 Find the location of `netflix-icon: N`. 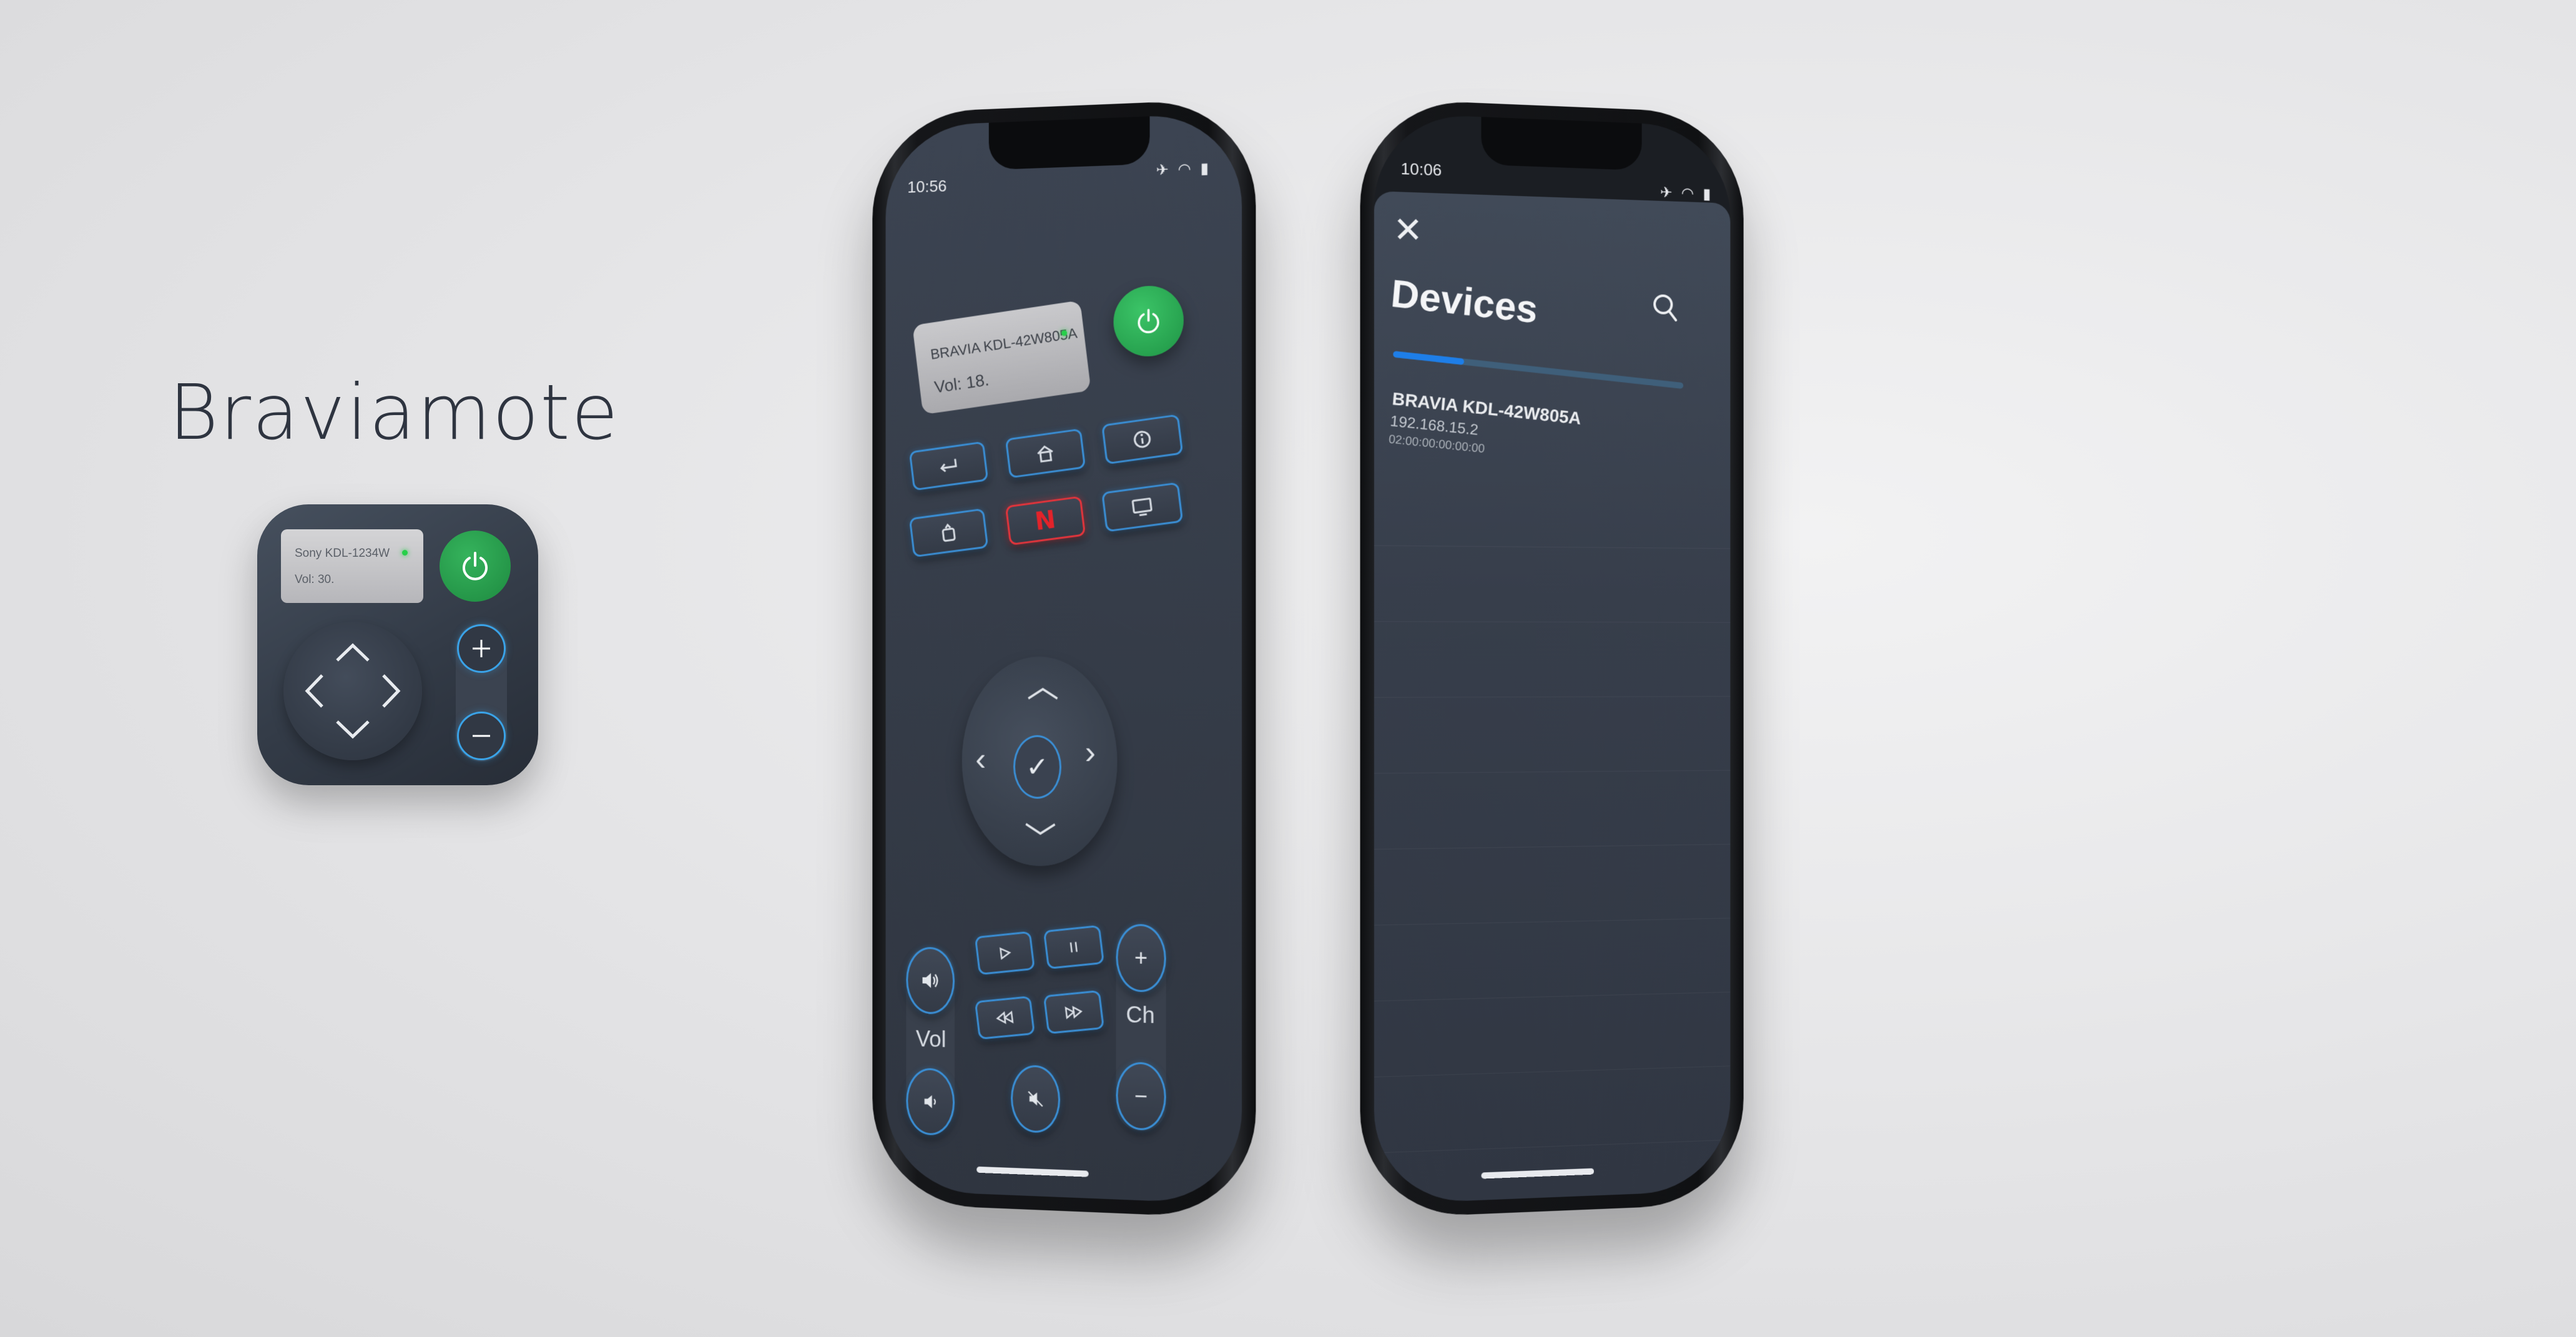

netflix-icon: N is located at coordinates (1045, 521).